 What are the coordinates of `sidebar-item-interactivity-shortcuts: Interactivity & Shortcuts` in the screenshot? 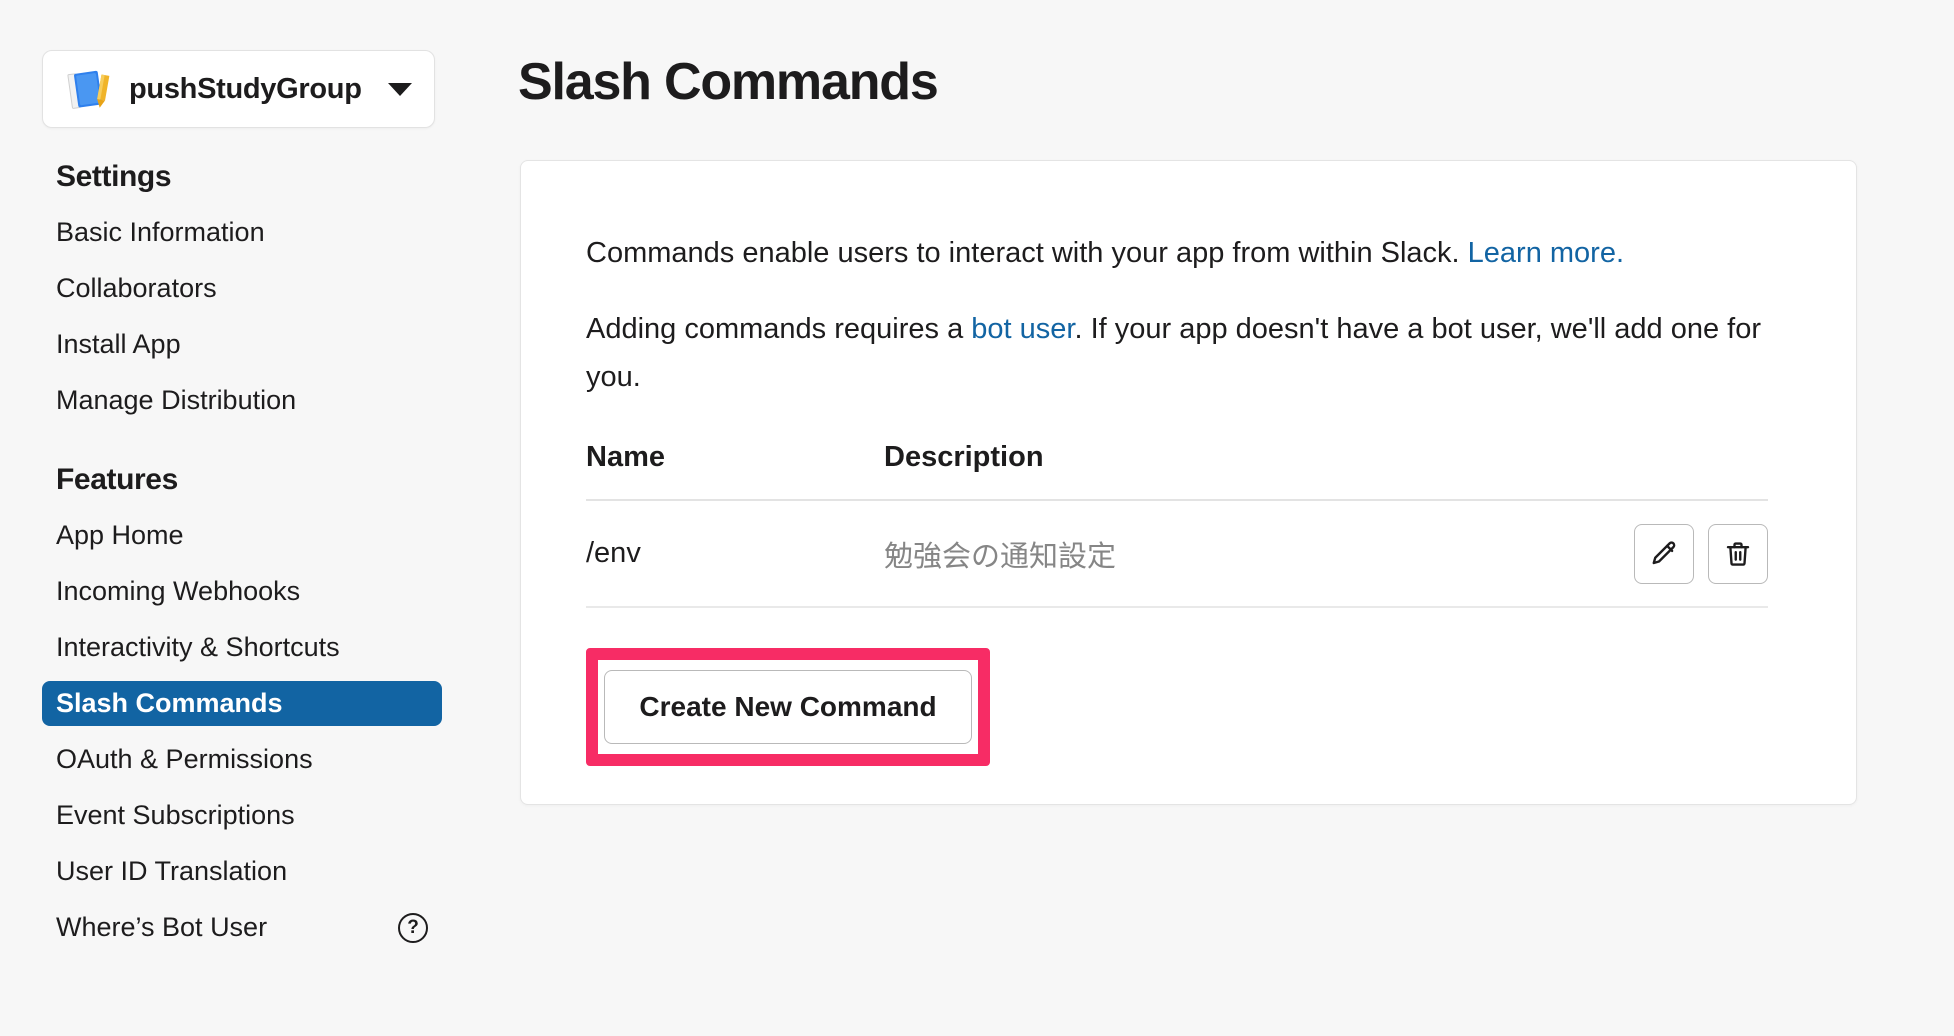 It's located at (242, 647).